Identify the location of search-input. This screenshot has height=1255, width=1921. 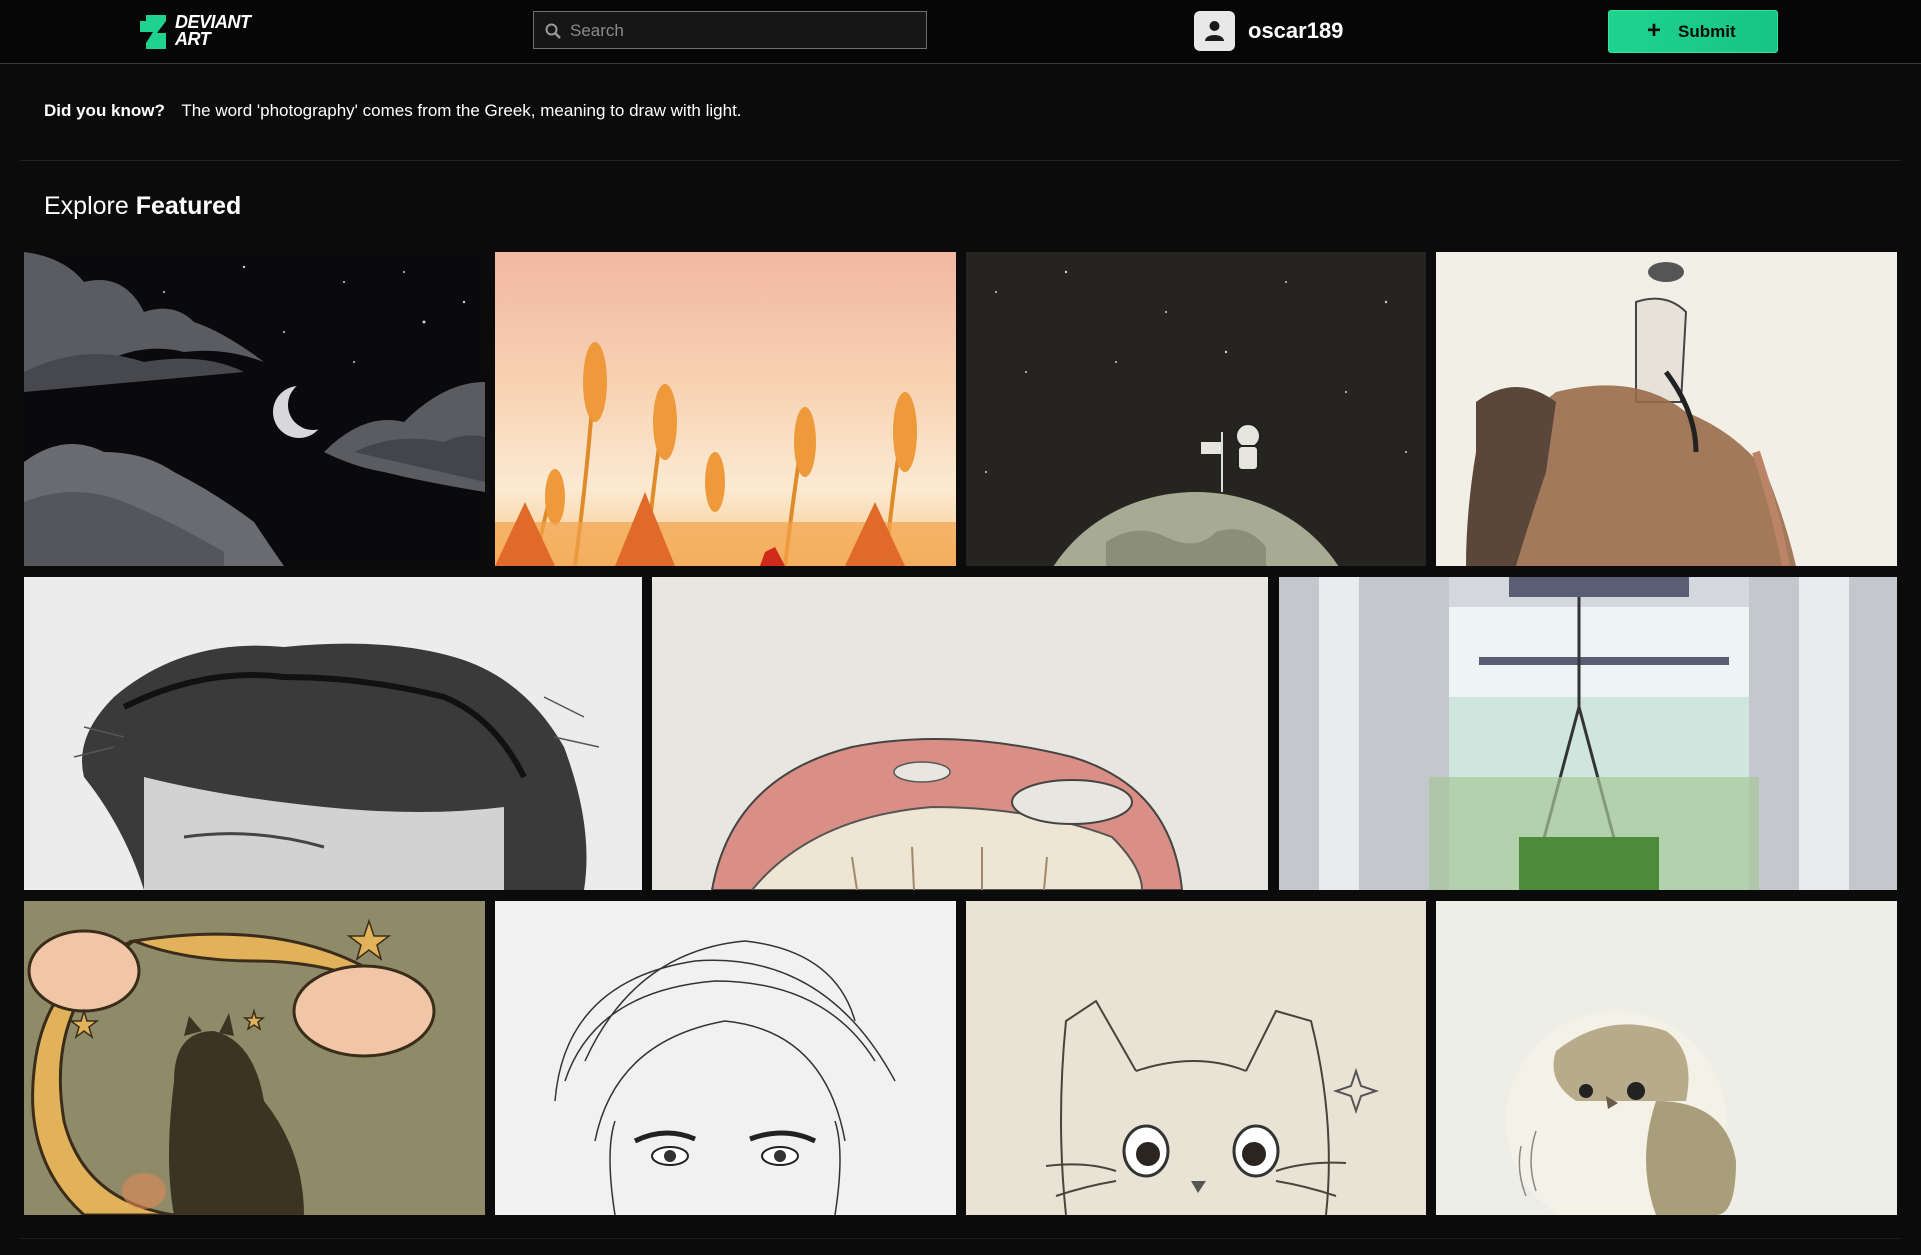
(745, 31).